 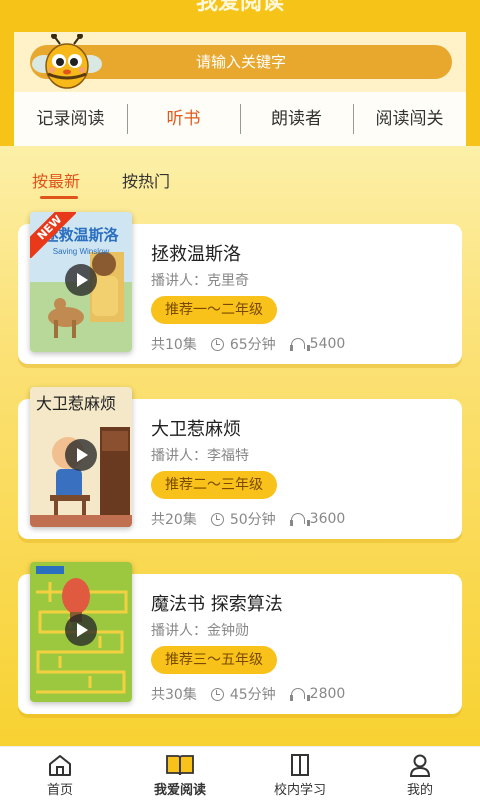 What do you see at coordinates (174, 520) in the screenshot?
I see `episode-count: 共20集` at bounding box center [174, 520].